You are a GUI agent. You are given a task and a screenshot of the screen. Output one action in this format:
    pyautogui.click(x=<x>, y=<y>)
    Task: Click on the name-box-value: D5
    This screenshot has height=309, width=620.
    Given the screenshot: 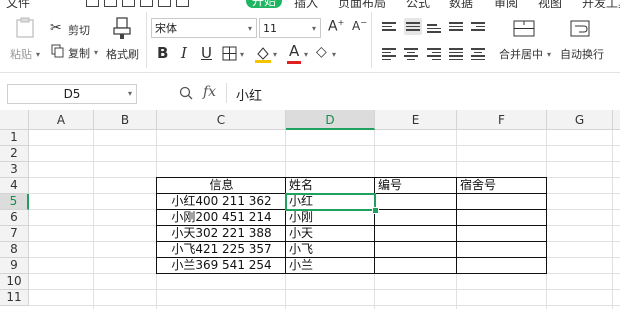 What is the action you would take?
    pyautogui.click(x=72, y=94)
    